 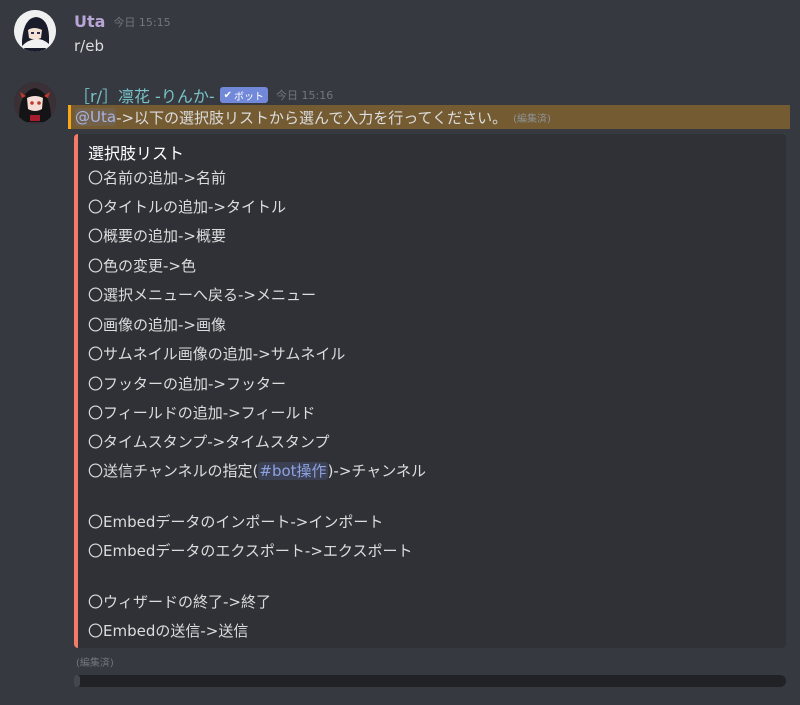 What do you see at coordinates (236, 522) in the screenshot?
I see `embed-line: 〇Embedデータのインポート->インポート` at bounding box center [236, 522].